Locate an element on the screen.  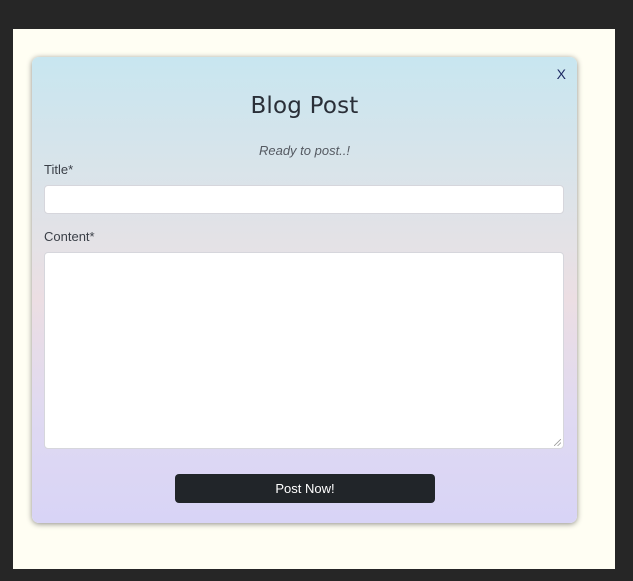
title-input is located at coordinates (304, 199).